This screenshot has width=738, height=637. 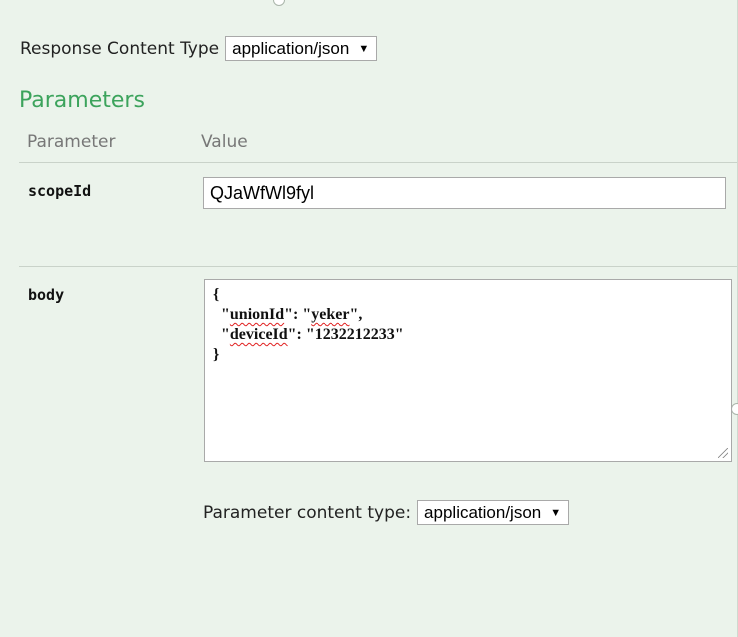 I want to click on row-divider, so click(x=378, y=266).